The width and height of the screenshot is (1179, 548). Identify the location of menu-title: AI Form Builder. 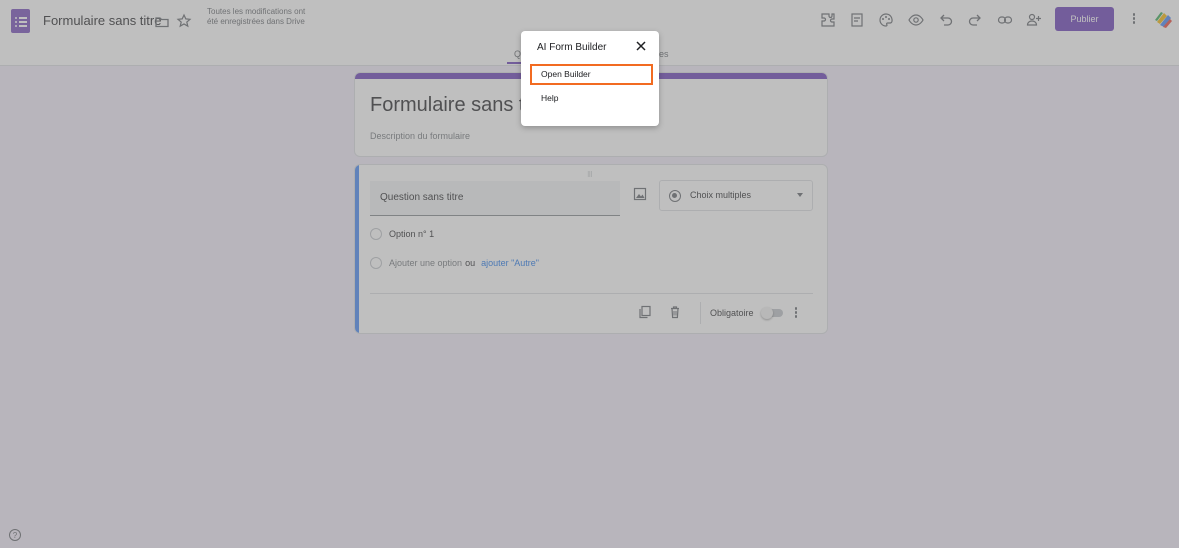
(572, 47).